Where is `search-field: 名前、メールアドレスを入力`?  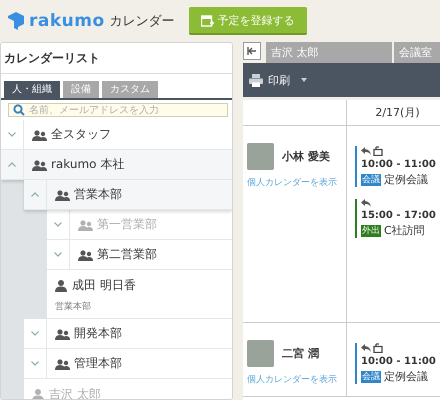
search-field: 名前、メールアドレスを入力 is located at coordinates (118, 110).